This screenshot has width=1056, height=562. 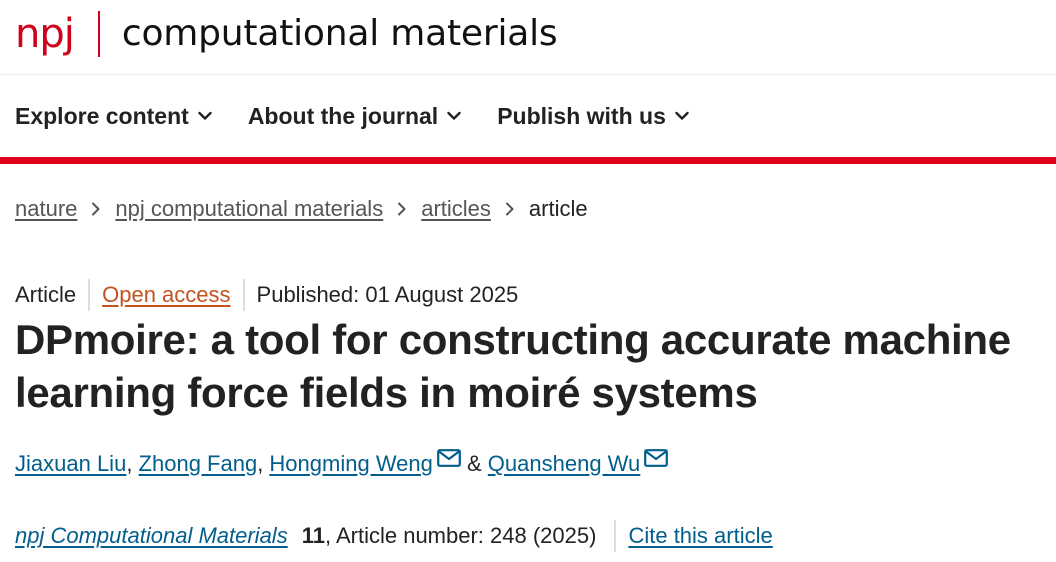 I want to click on nav-explore-content: Explore content, so click(x=113, y=116).